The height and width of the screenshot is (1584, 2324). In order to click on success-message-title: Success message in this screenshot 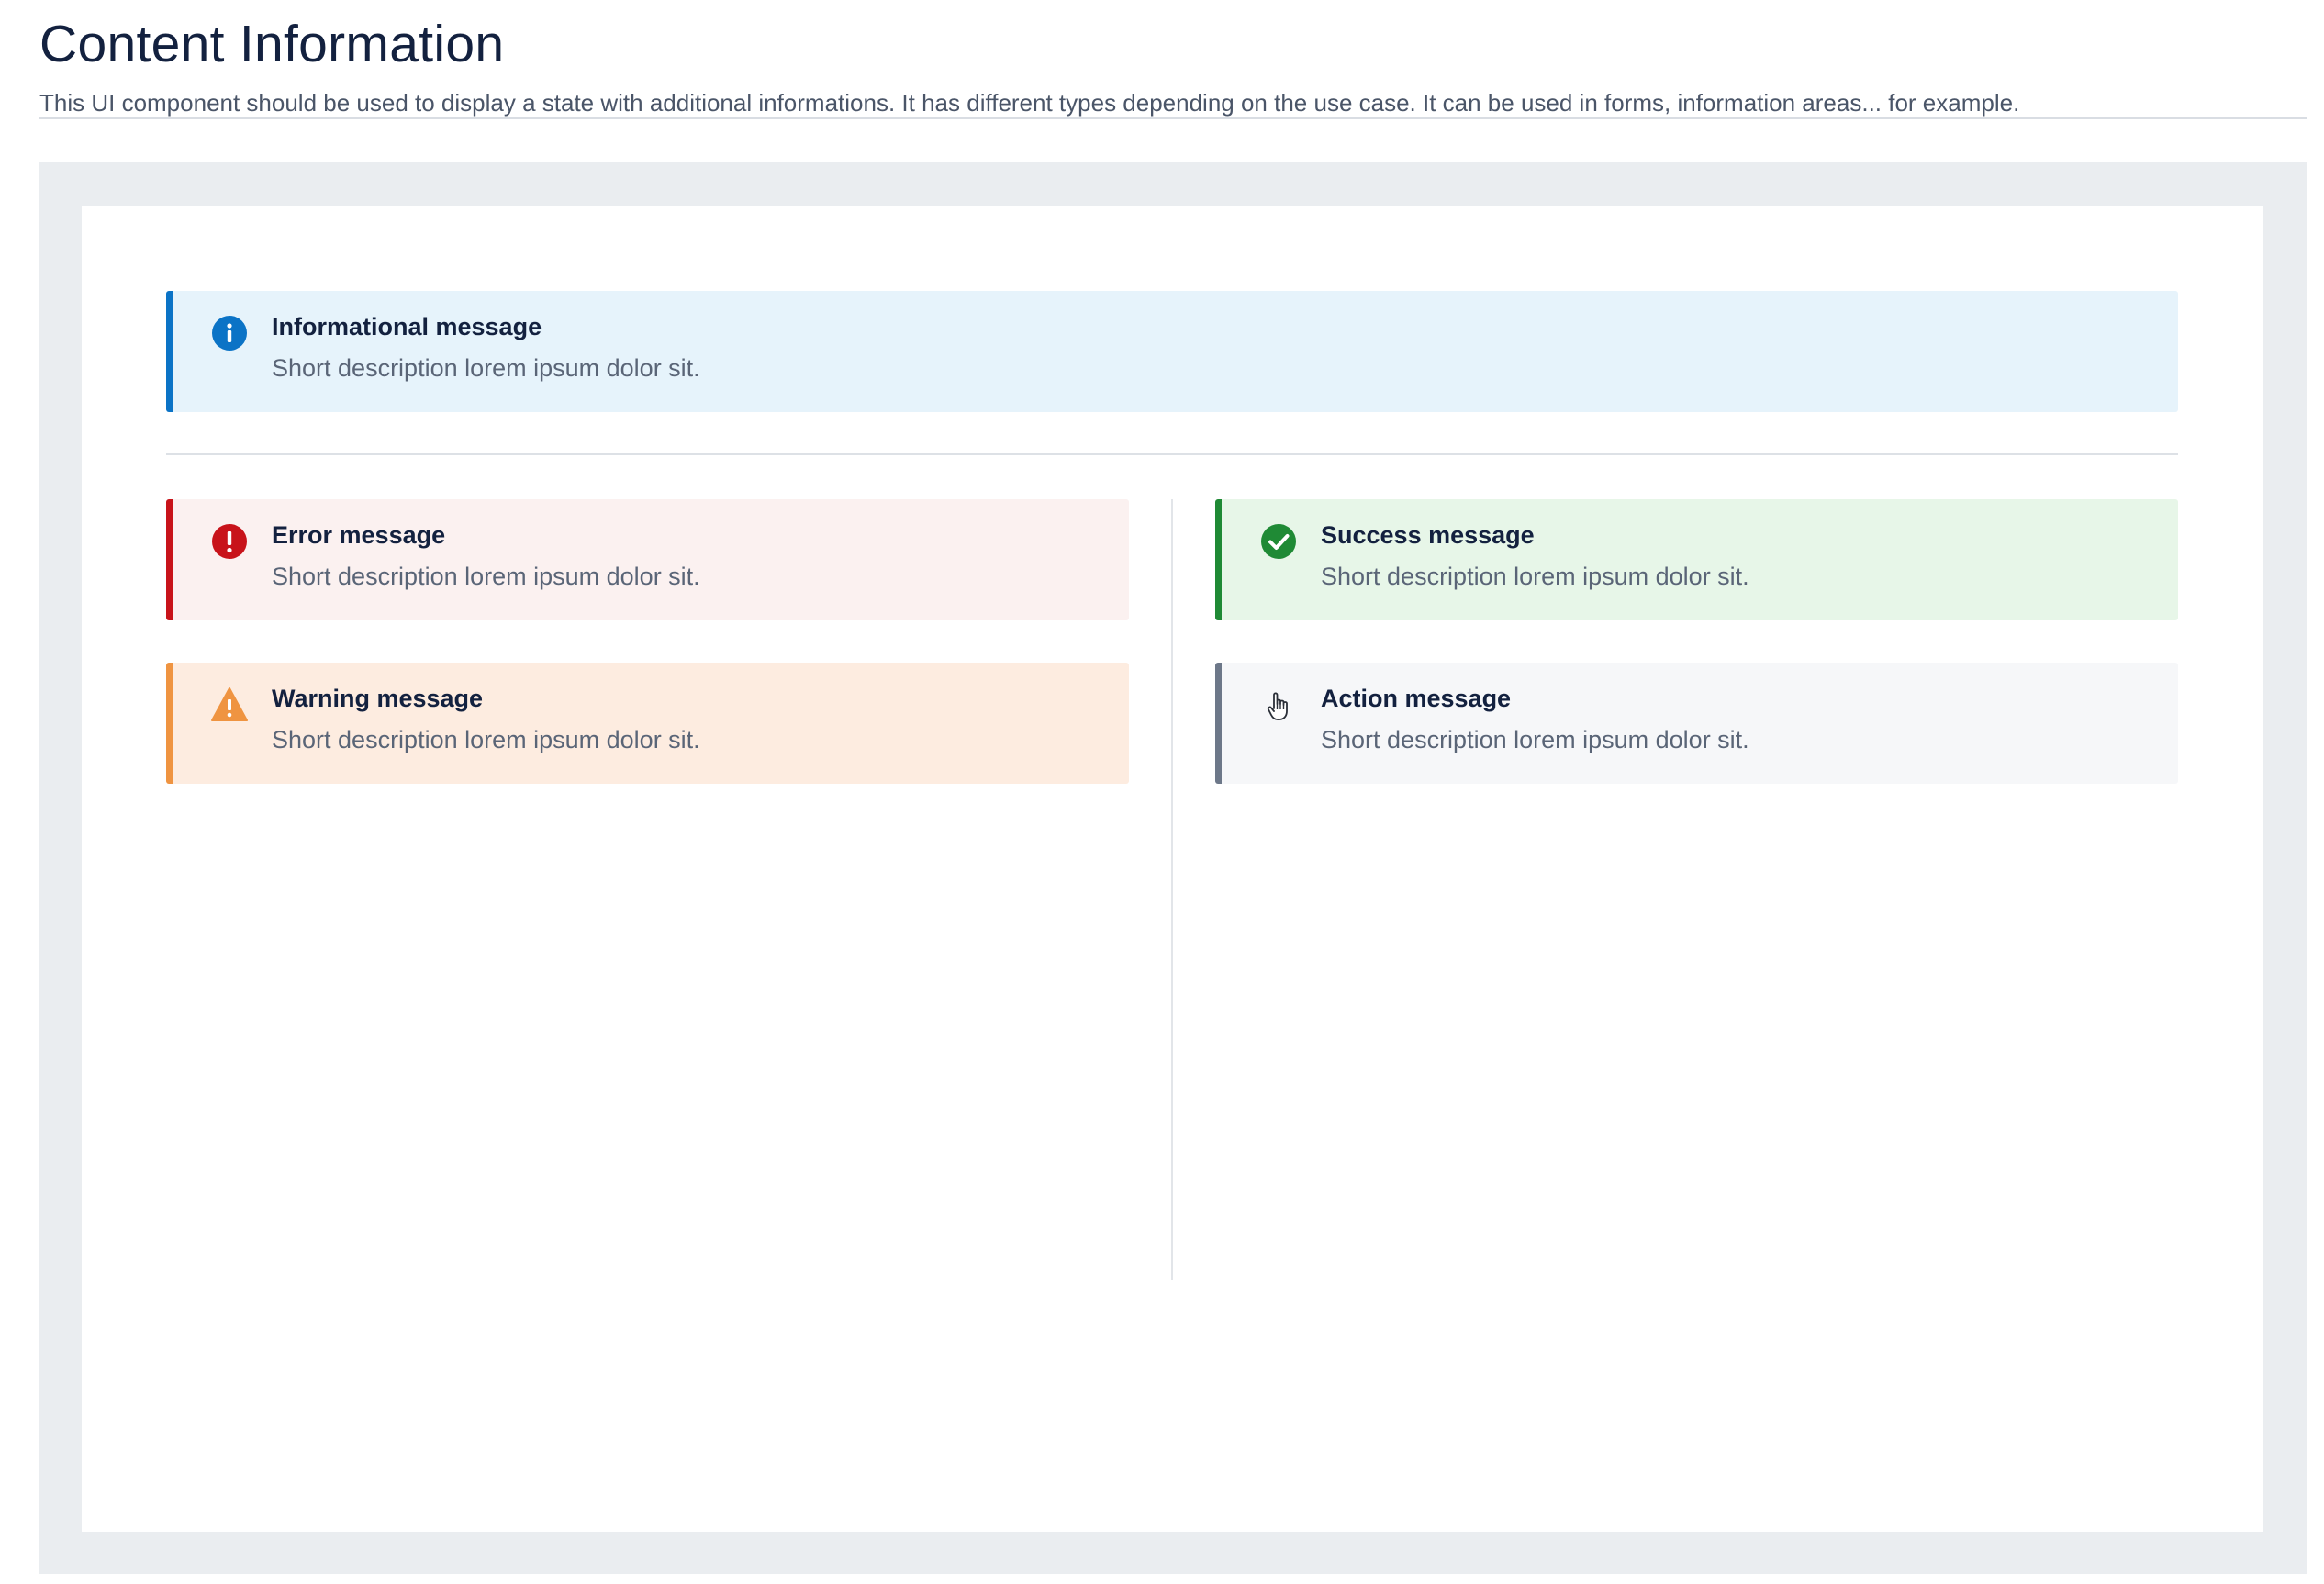, I will do `click(1428, 535)`.